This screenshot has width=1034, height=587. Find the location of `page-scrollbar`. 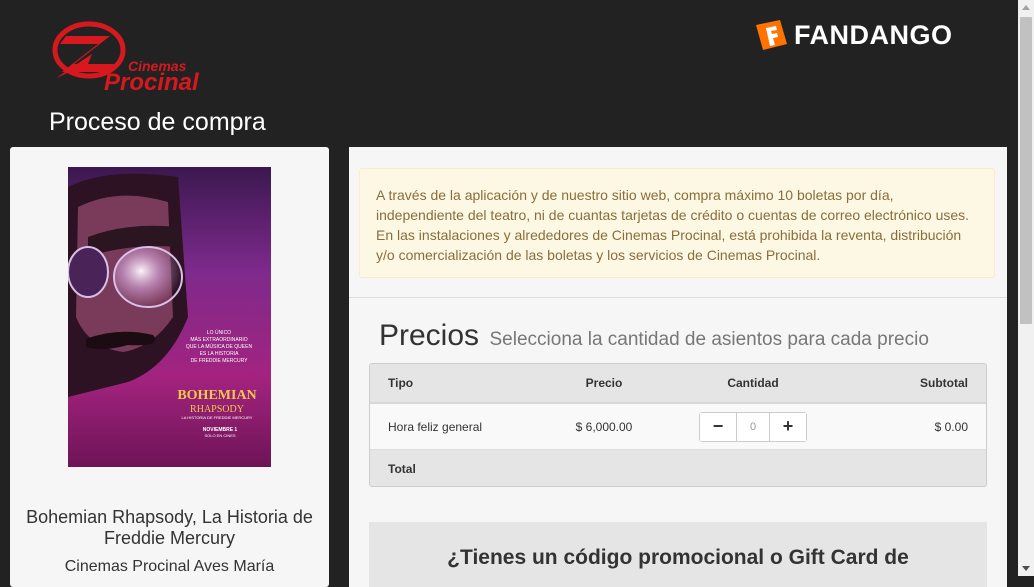

page-scrollbar is located at coordinates (1026, 288).